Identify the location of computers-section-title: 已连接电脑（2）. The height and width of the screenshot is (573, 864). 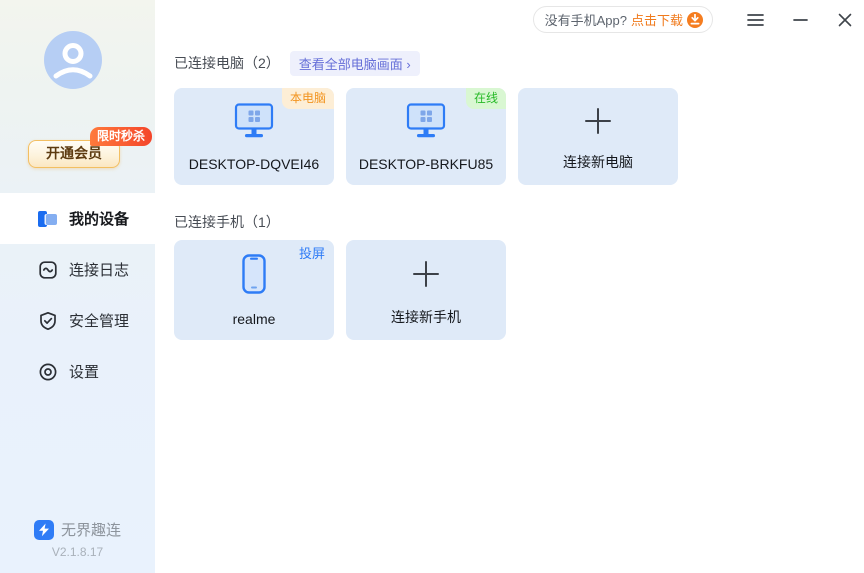
(227, 63).